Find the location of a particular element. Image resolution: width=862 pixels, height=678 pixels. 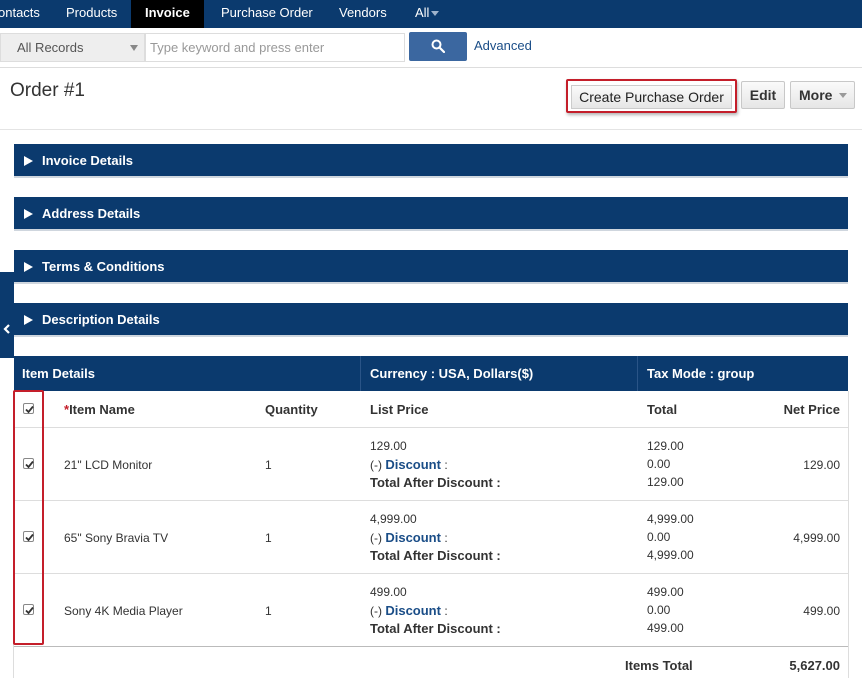

section-title: Terms & Conditions is located at coordinates (103, 266).